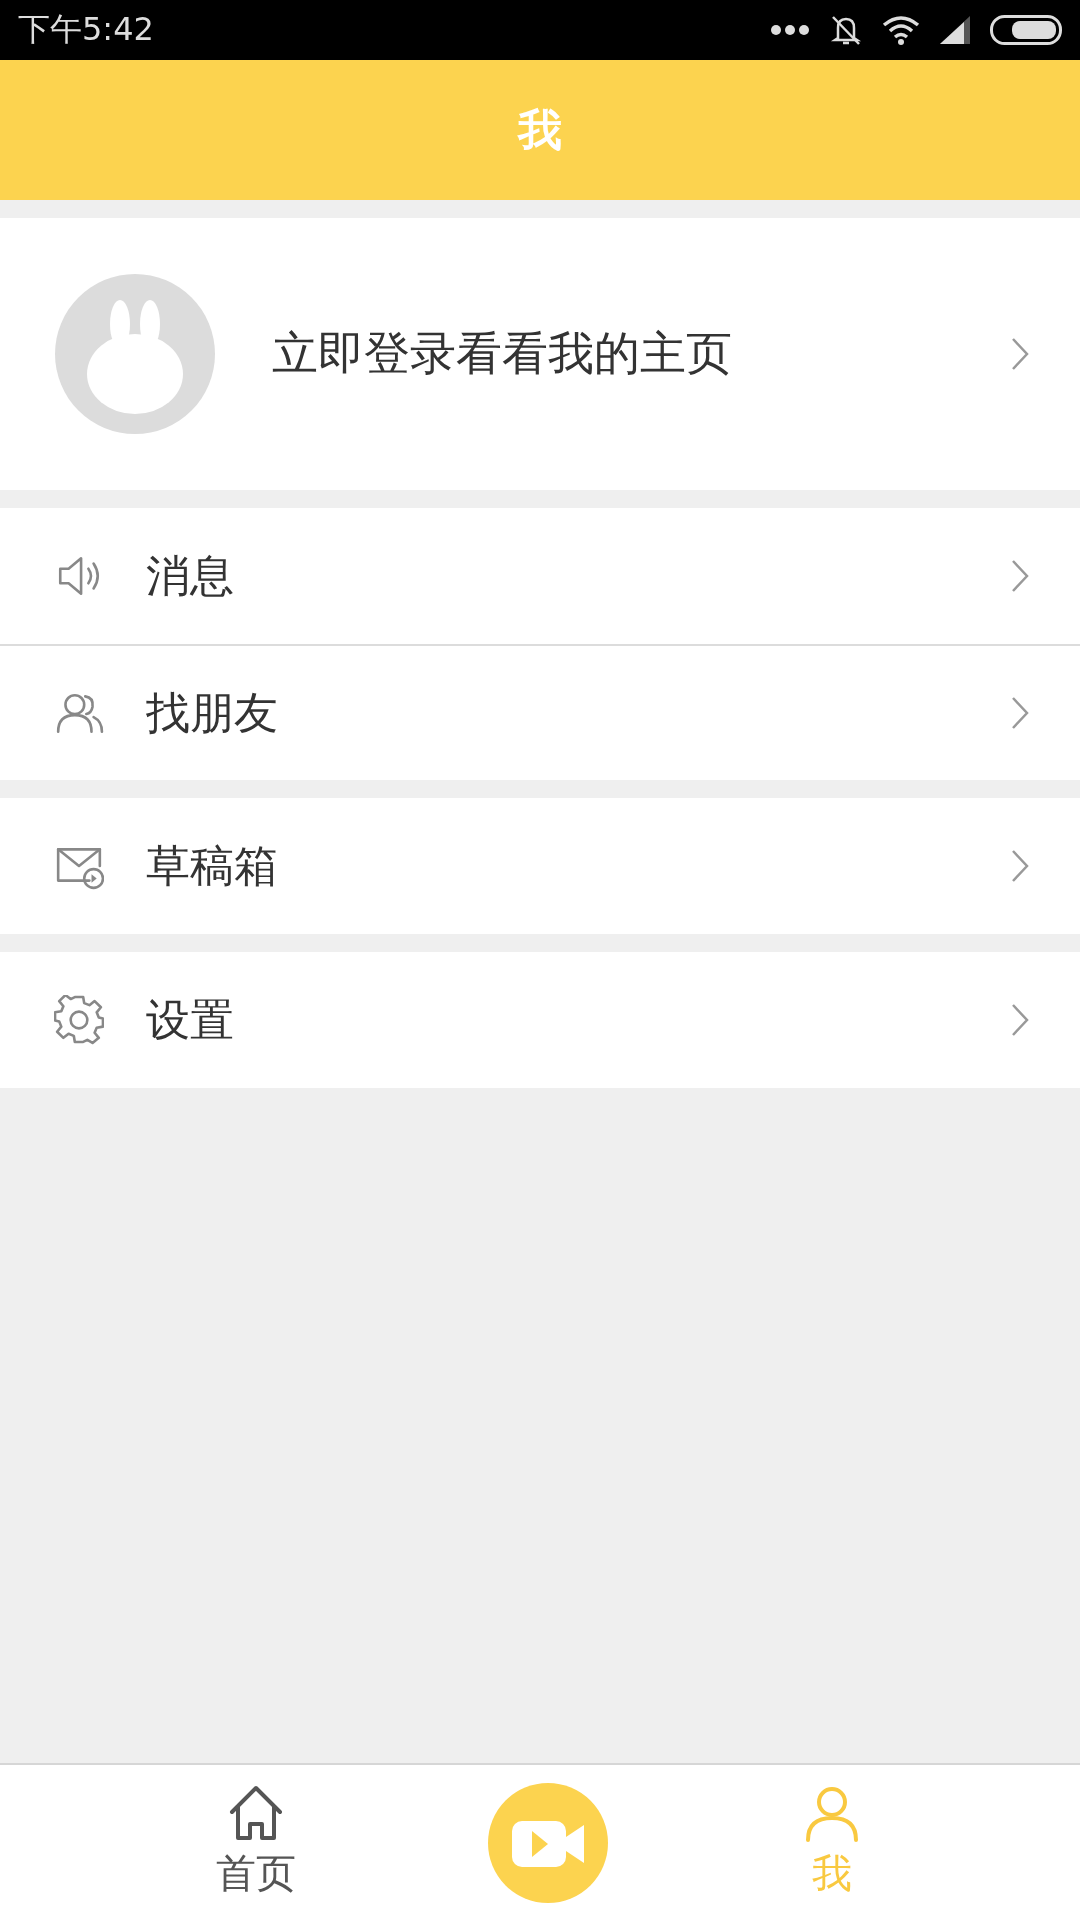 This screenshot has width=1080, height=1920. I want to click on record-button, so click(548, 1842).